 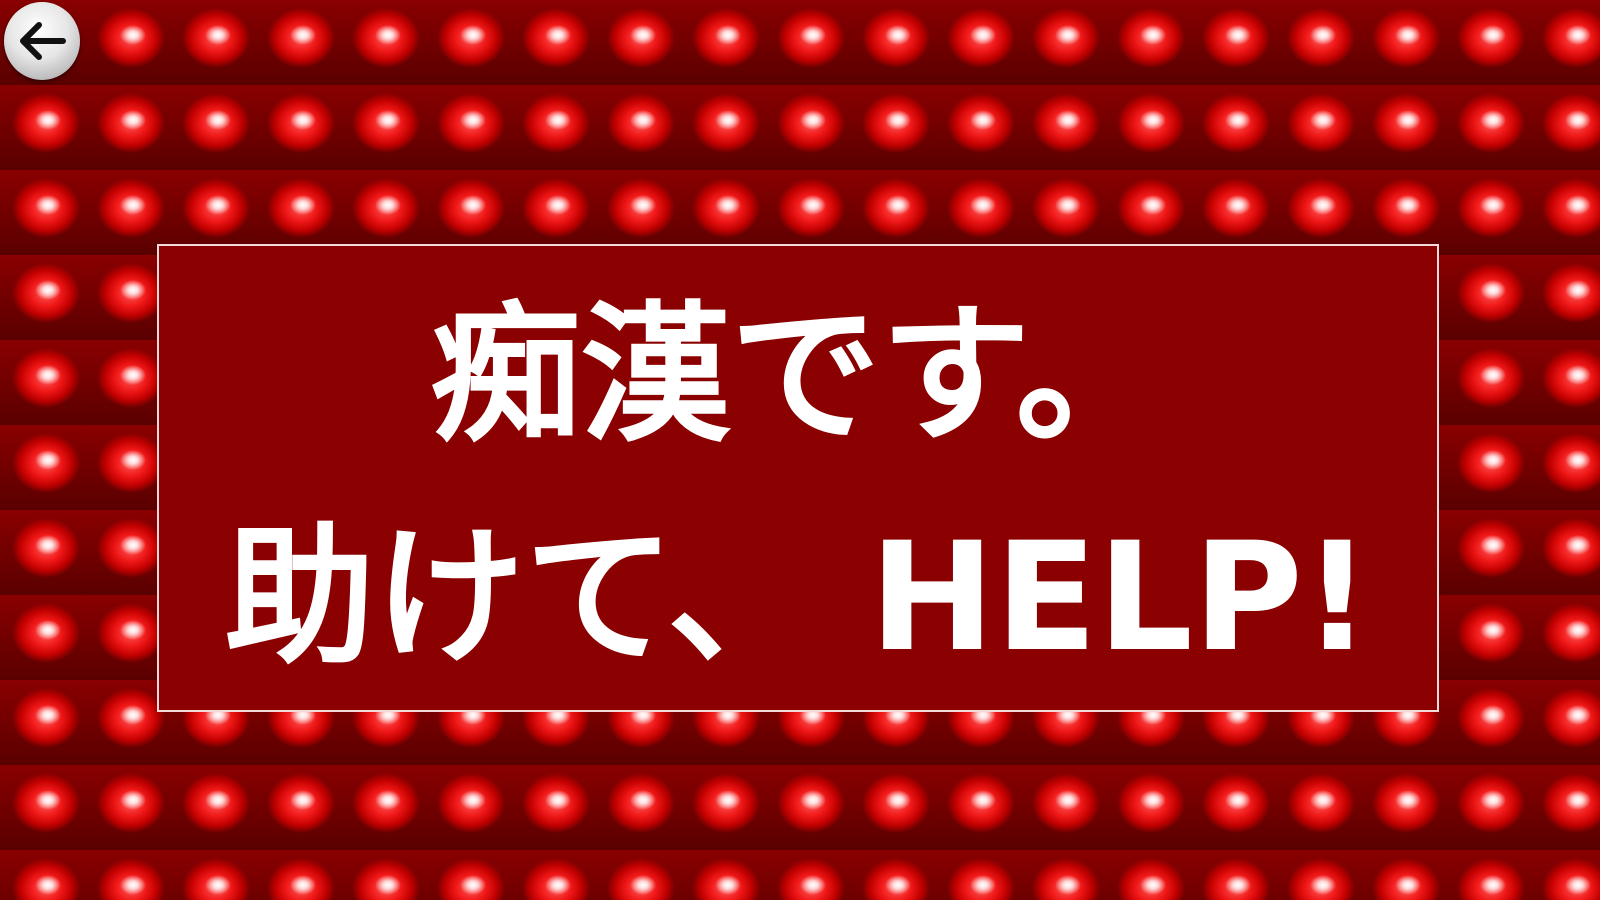 I want to click on back-button, so click(x=42, y=41).